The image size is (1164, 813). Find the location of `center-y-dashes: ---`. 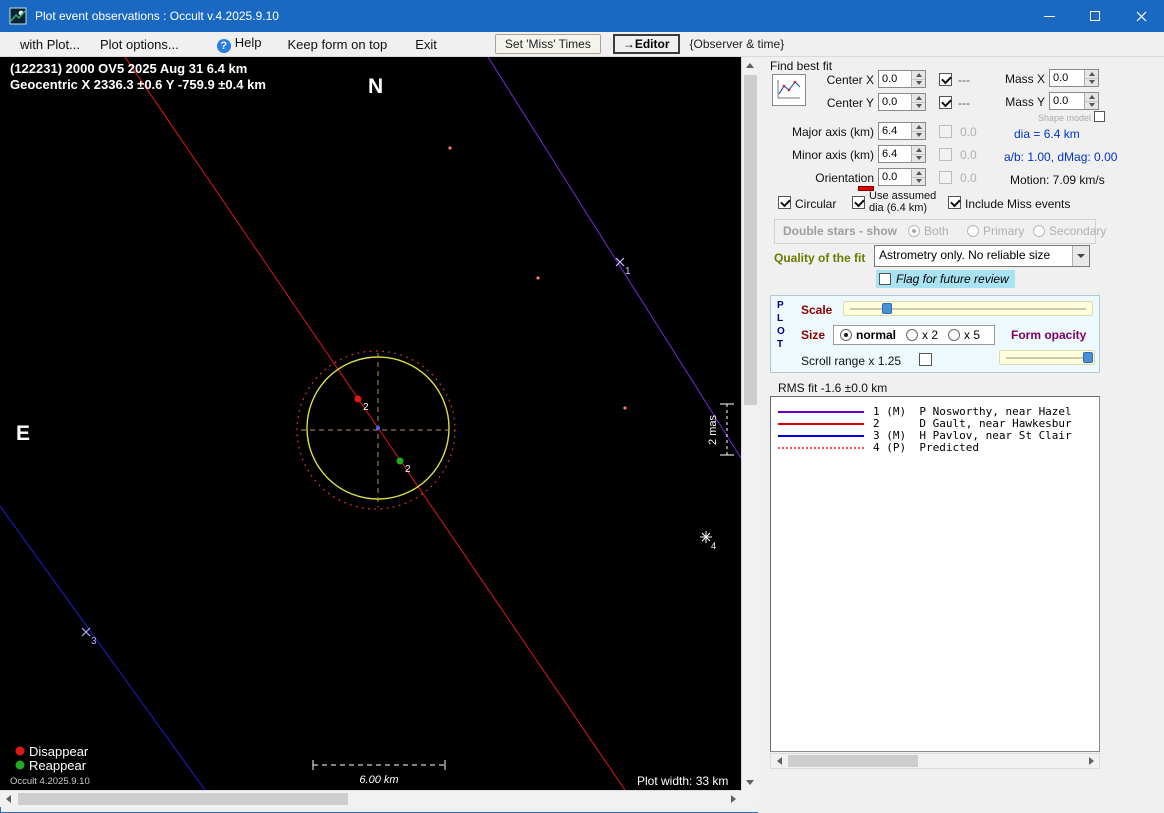

center-y-dashes: --- is located at coordinates (964, 103).